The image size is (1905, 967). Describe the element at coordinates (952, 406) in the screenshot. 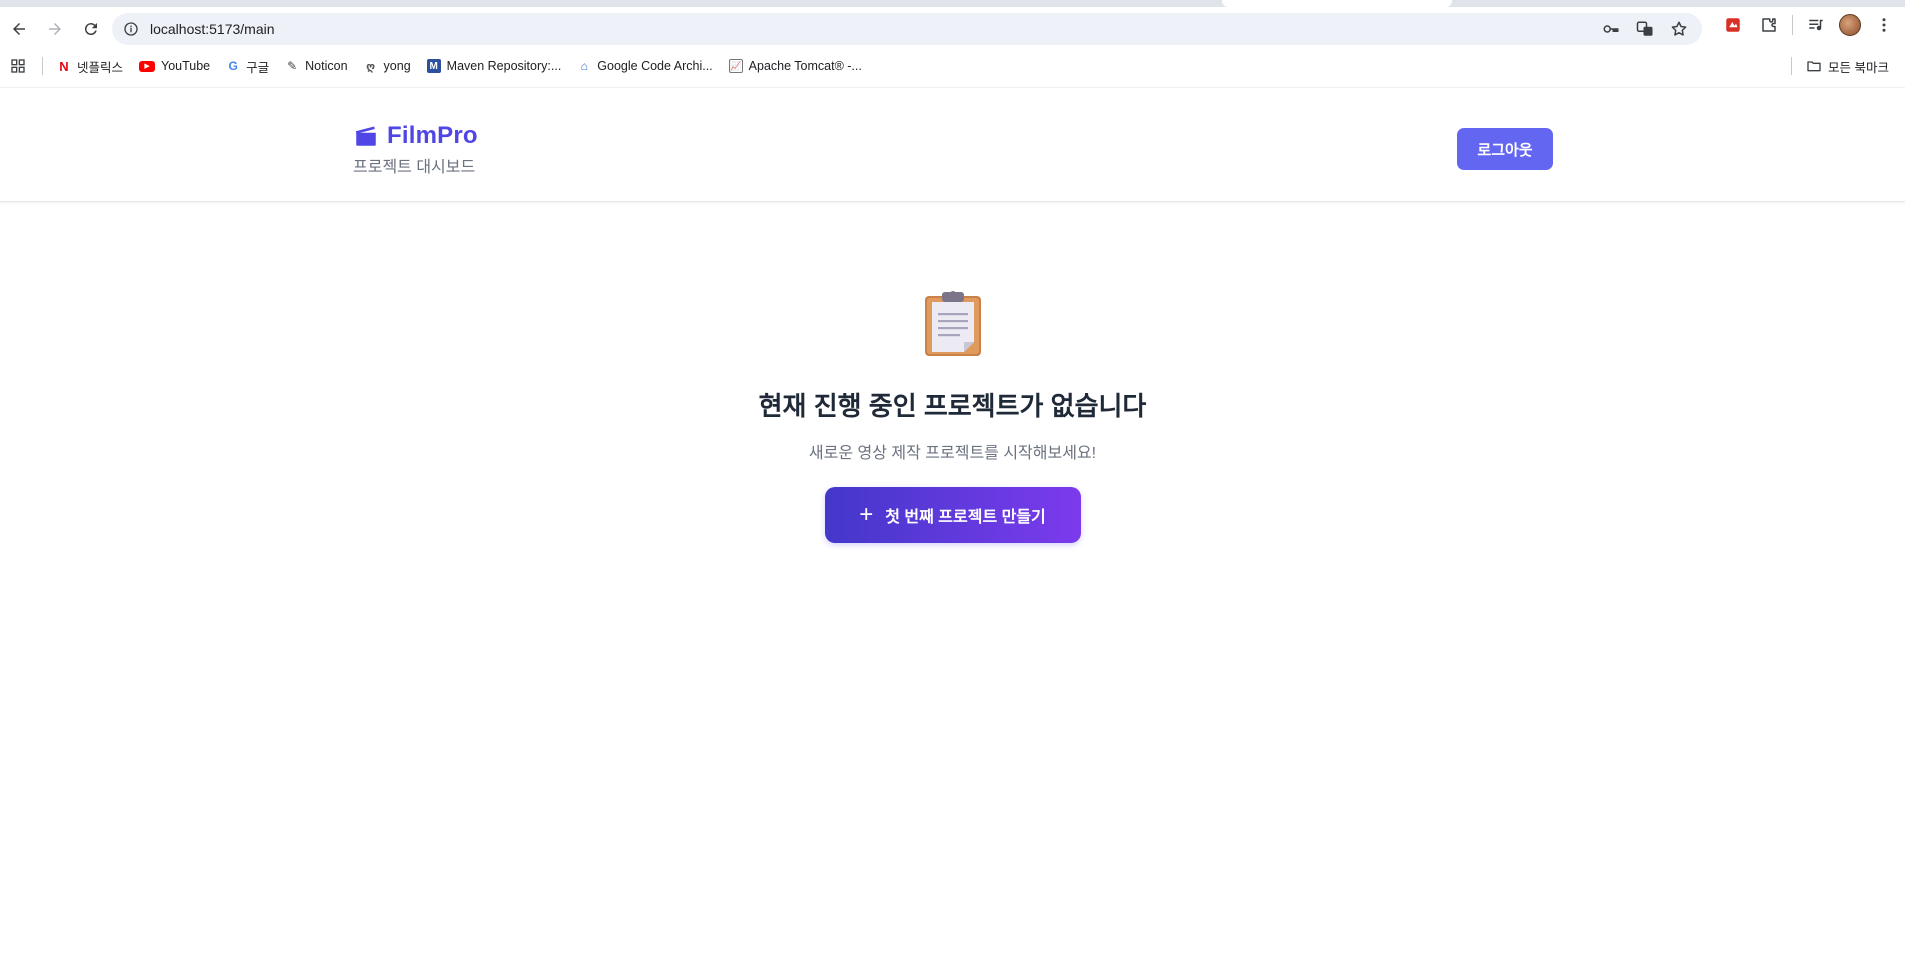

I see `empty-state-title: 현재 진행 중인 프로젝트가 없습니다` at that location.